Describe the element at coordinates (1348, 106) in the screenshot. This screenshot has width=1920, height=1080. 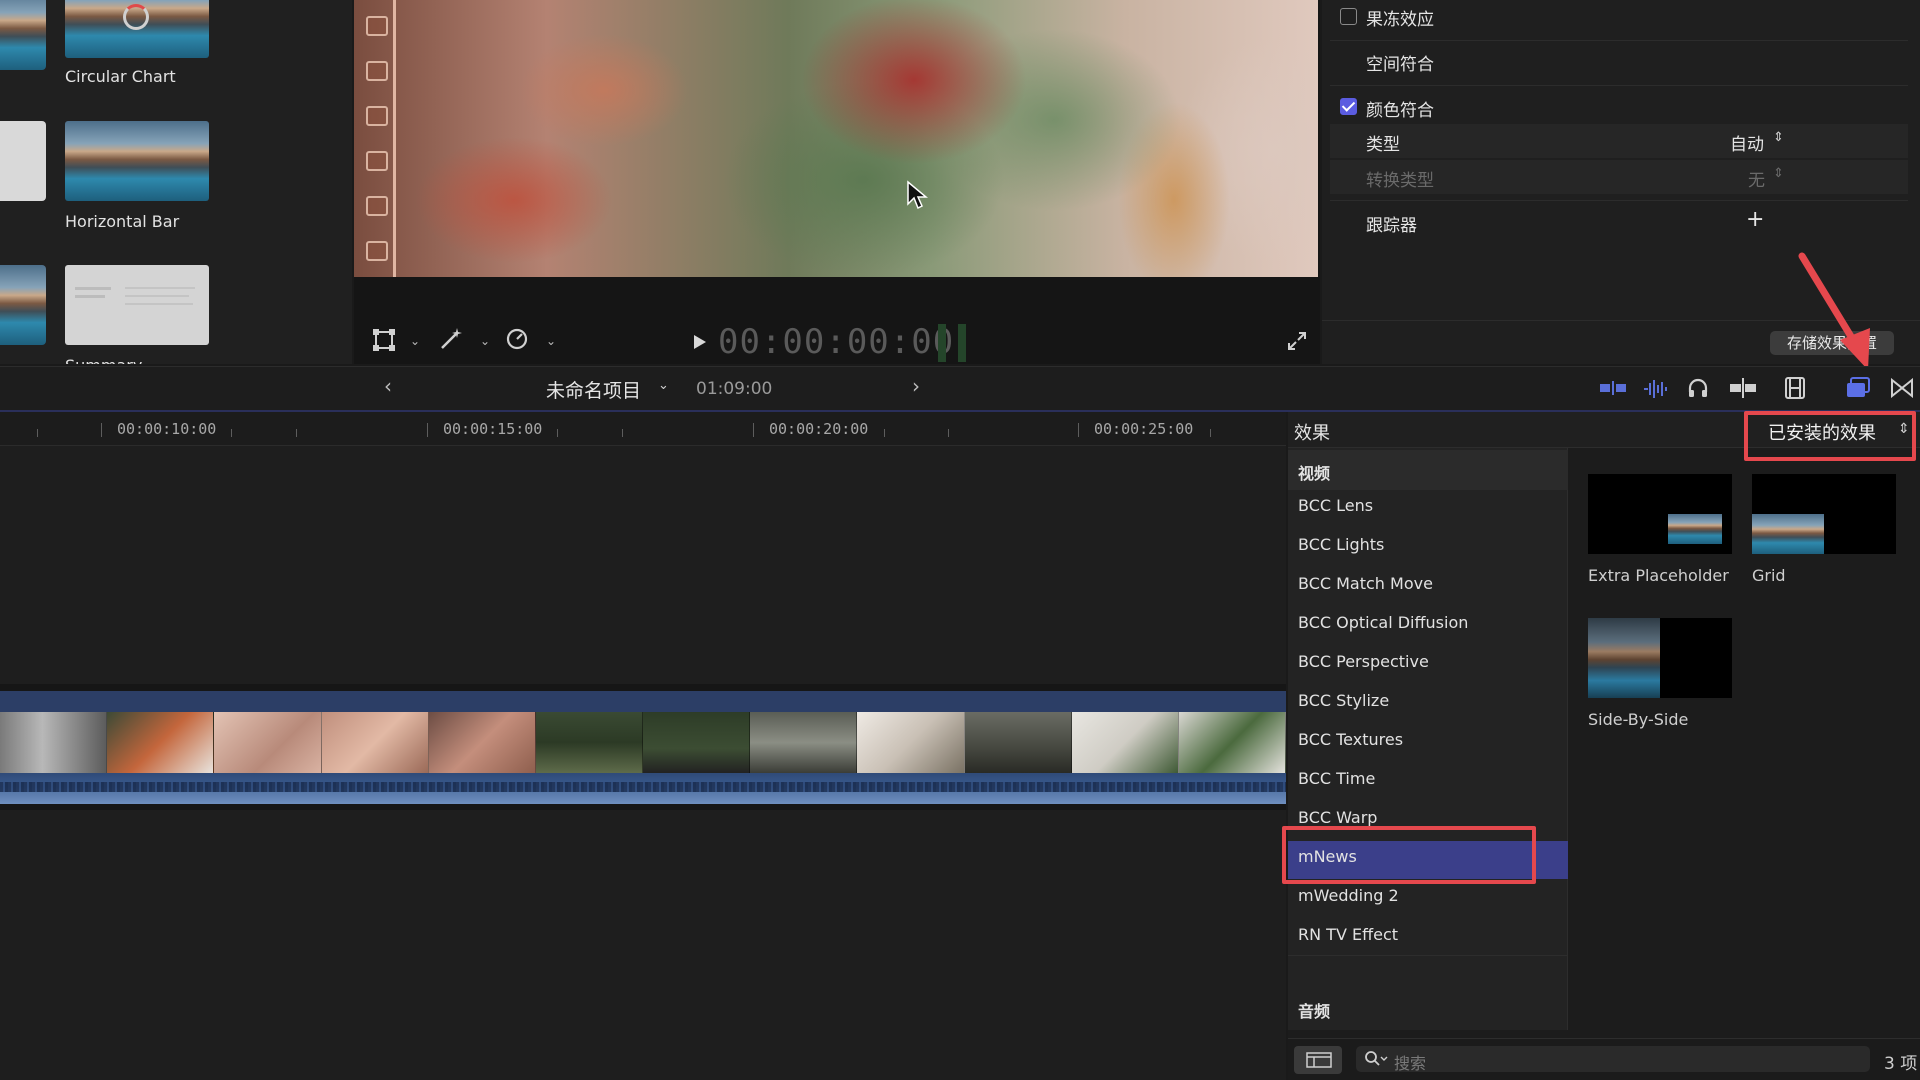
I see `color-conform-checkbox` at that location.